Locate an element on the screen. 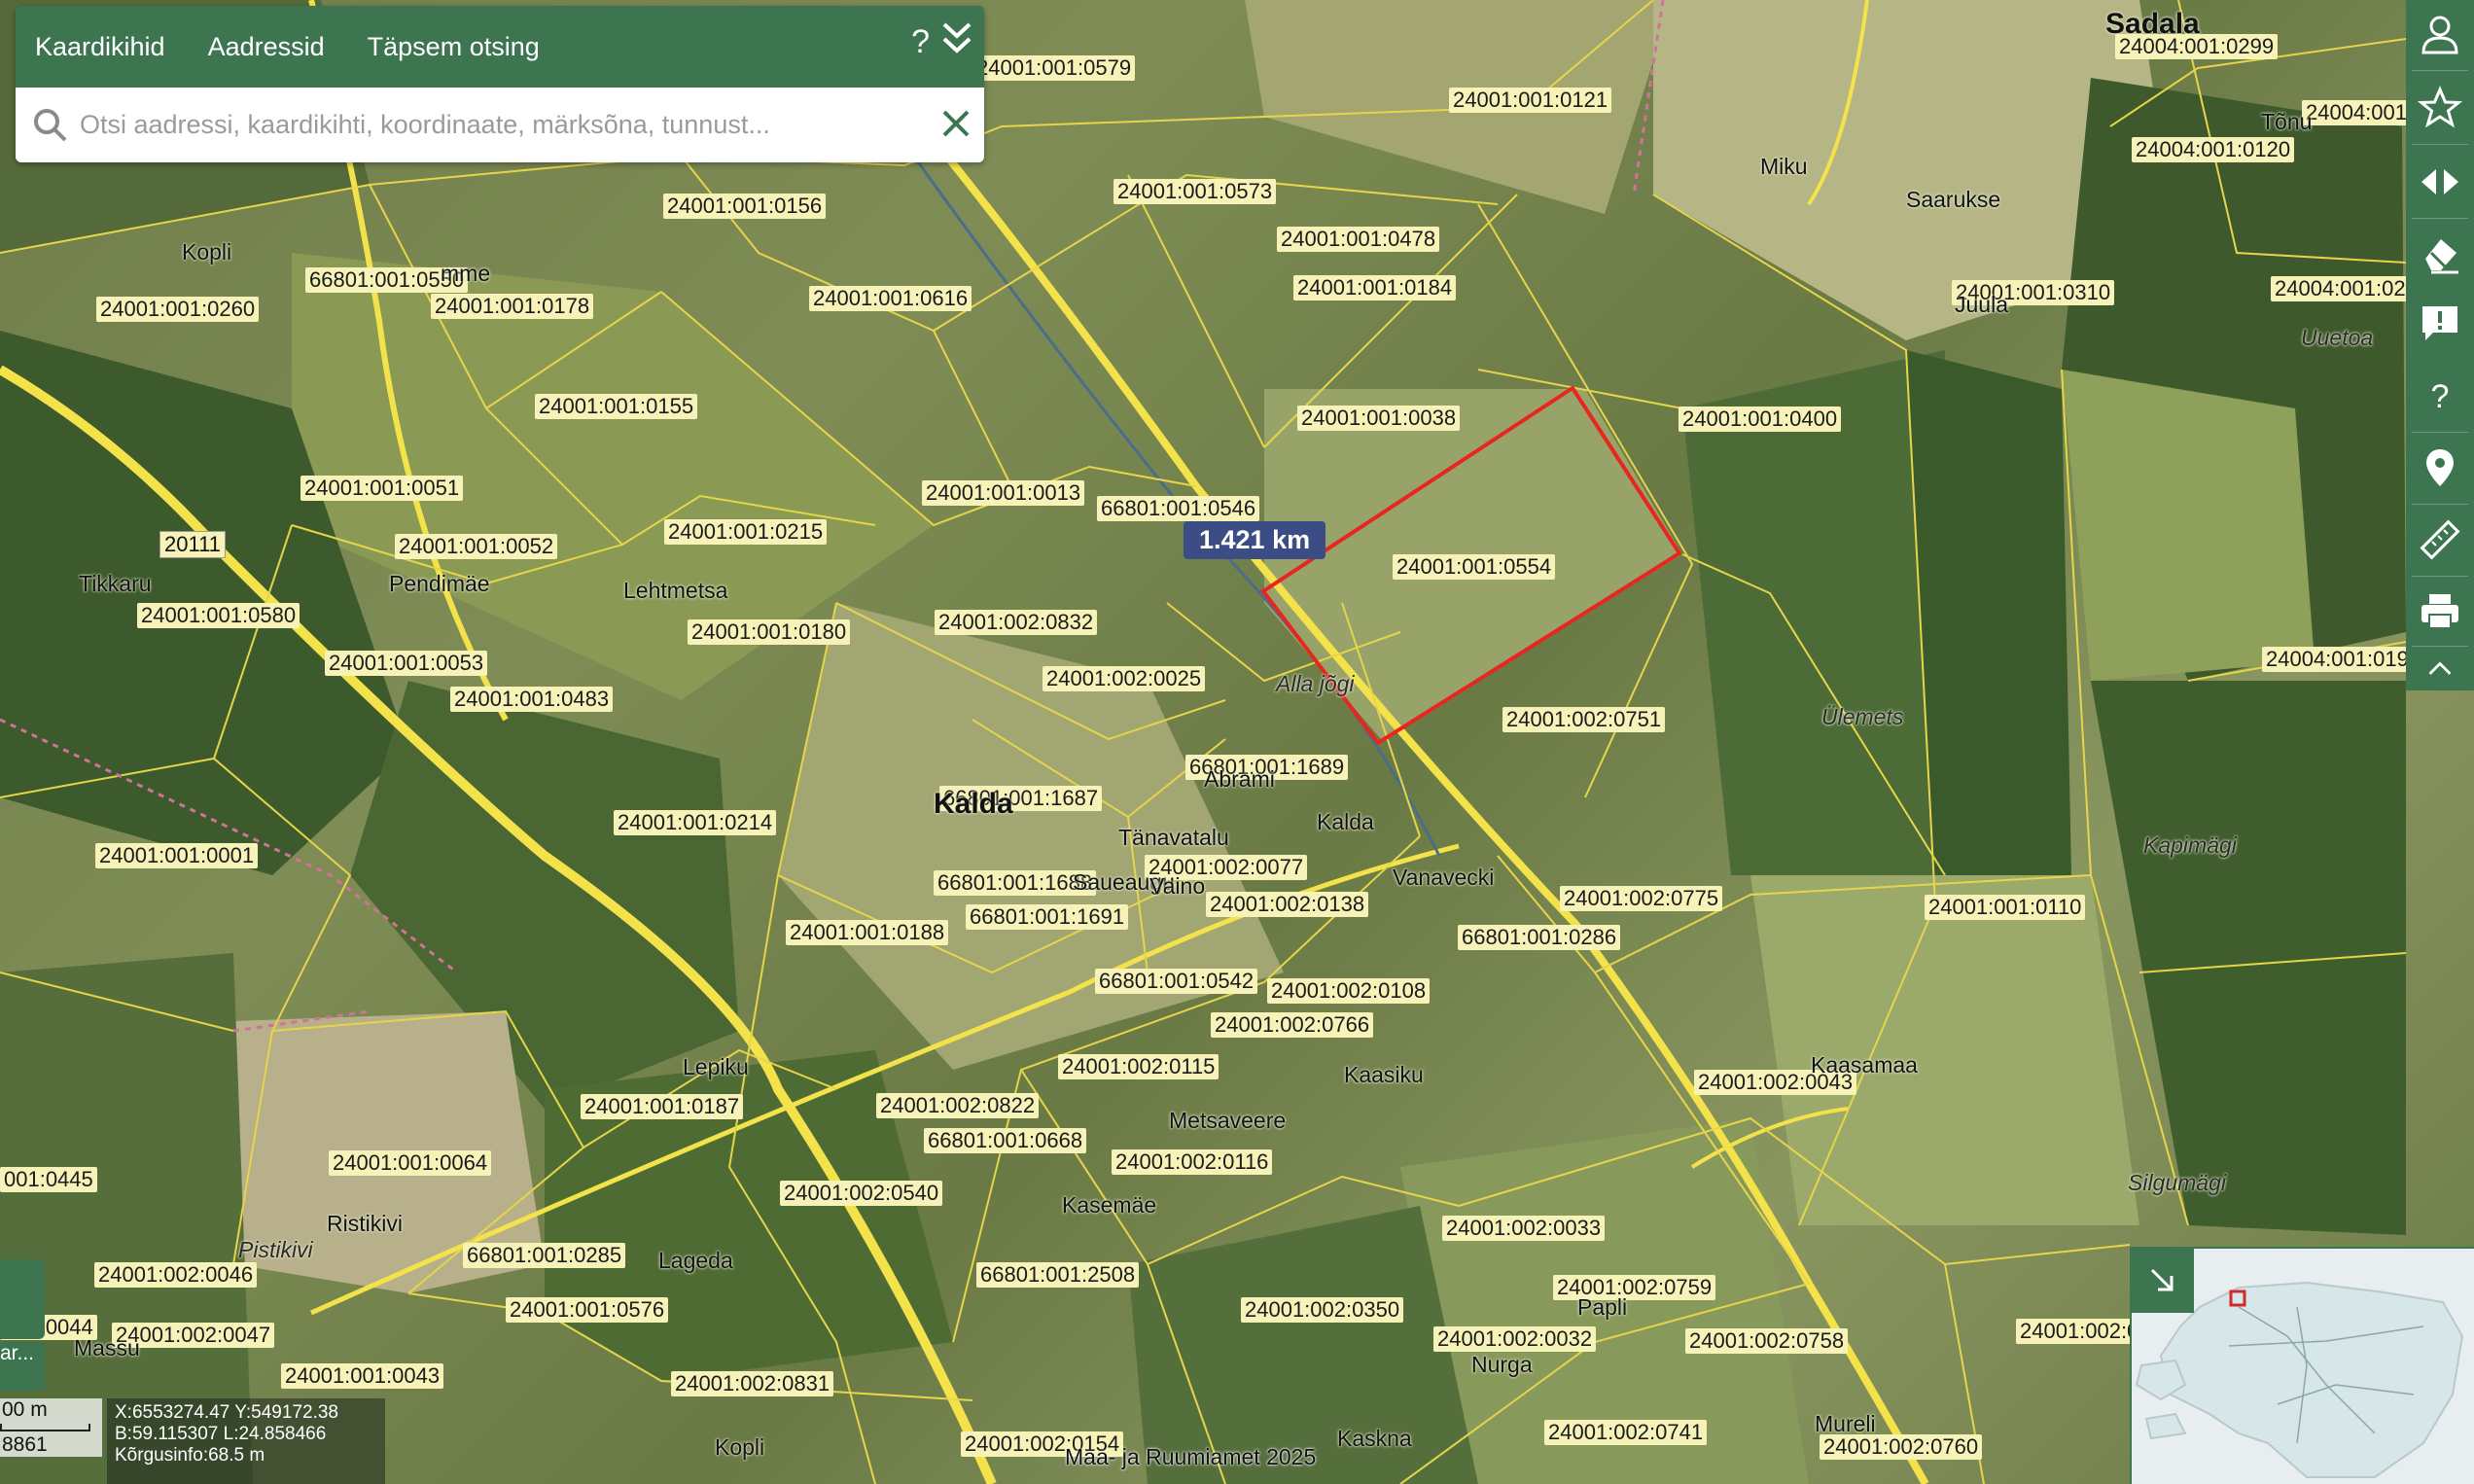 This screenshot has width=2474, height=1484. parcel-id-label: 24004:001:019 is located at coordinates (2337, 660).